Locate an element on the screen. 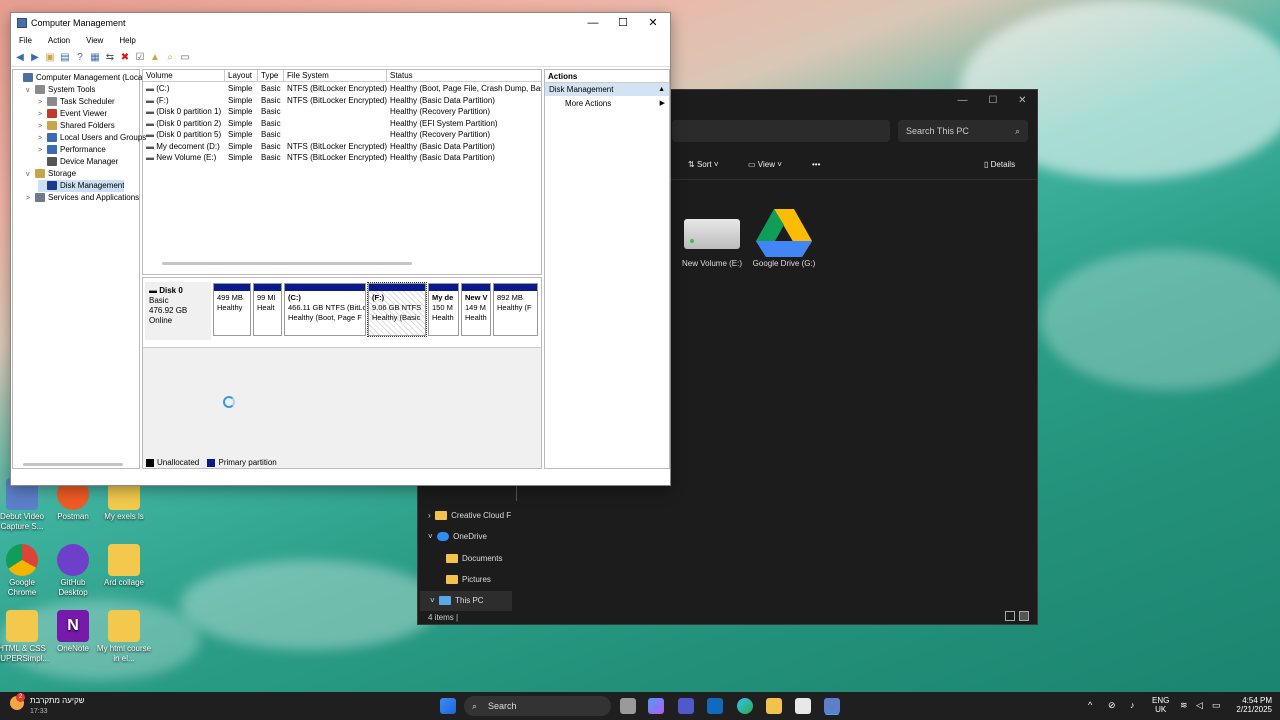 This screenshot has height=720, width=1280. file-explorer-icon is located at coordinates (774, 706).